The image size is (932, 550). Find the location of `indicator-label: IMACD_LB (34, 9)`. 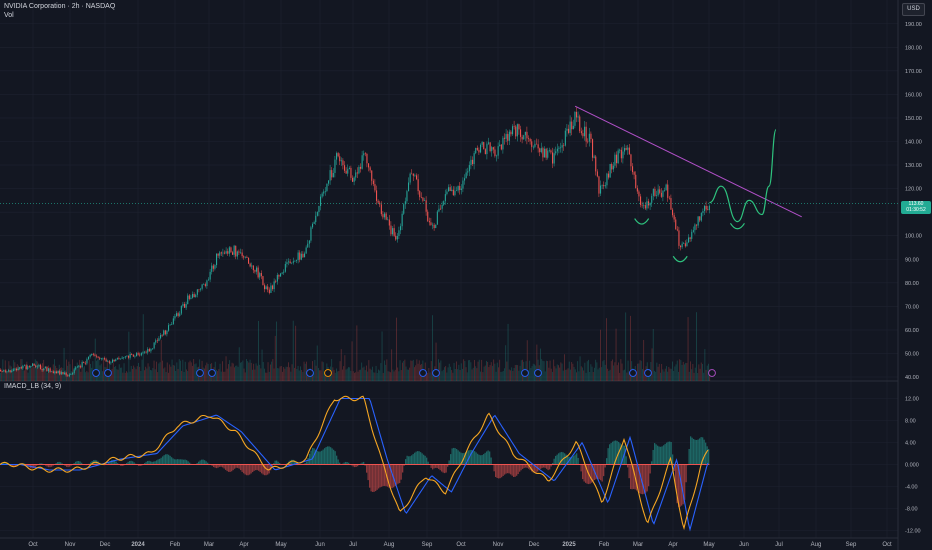

indicator-label: IMACD_LB (34, 9) is located at coordinates (32, 386).